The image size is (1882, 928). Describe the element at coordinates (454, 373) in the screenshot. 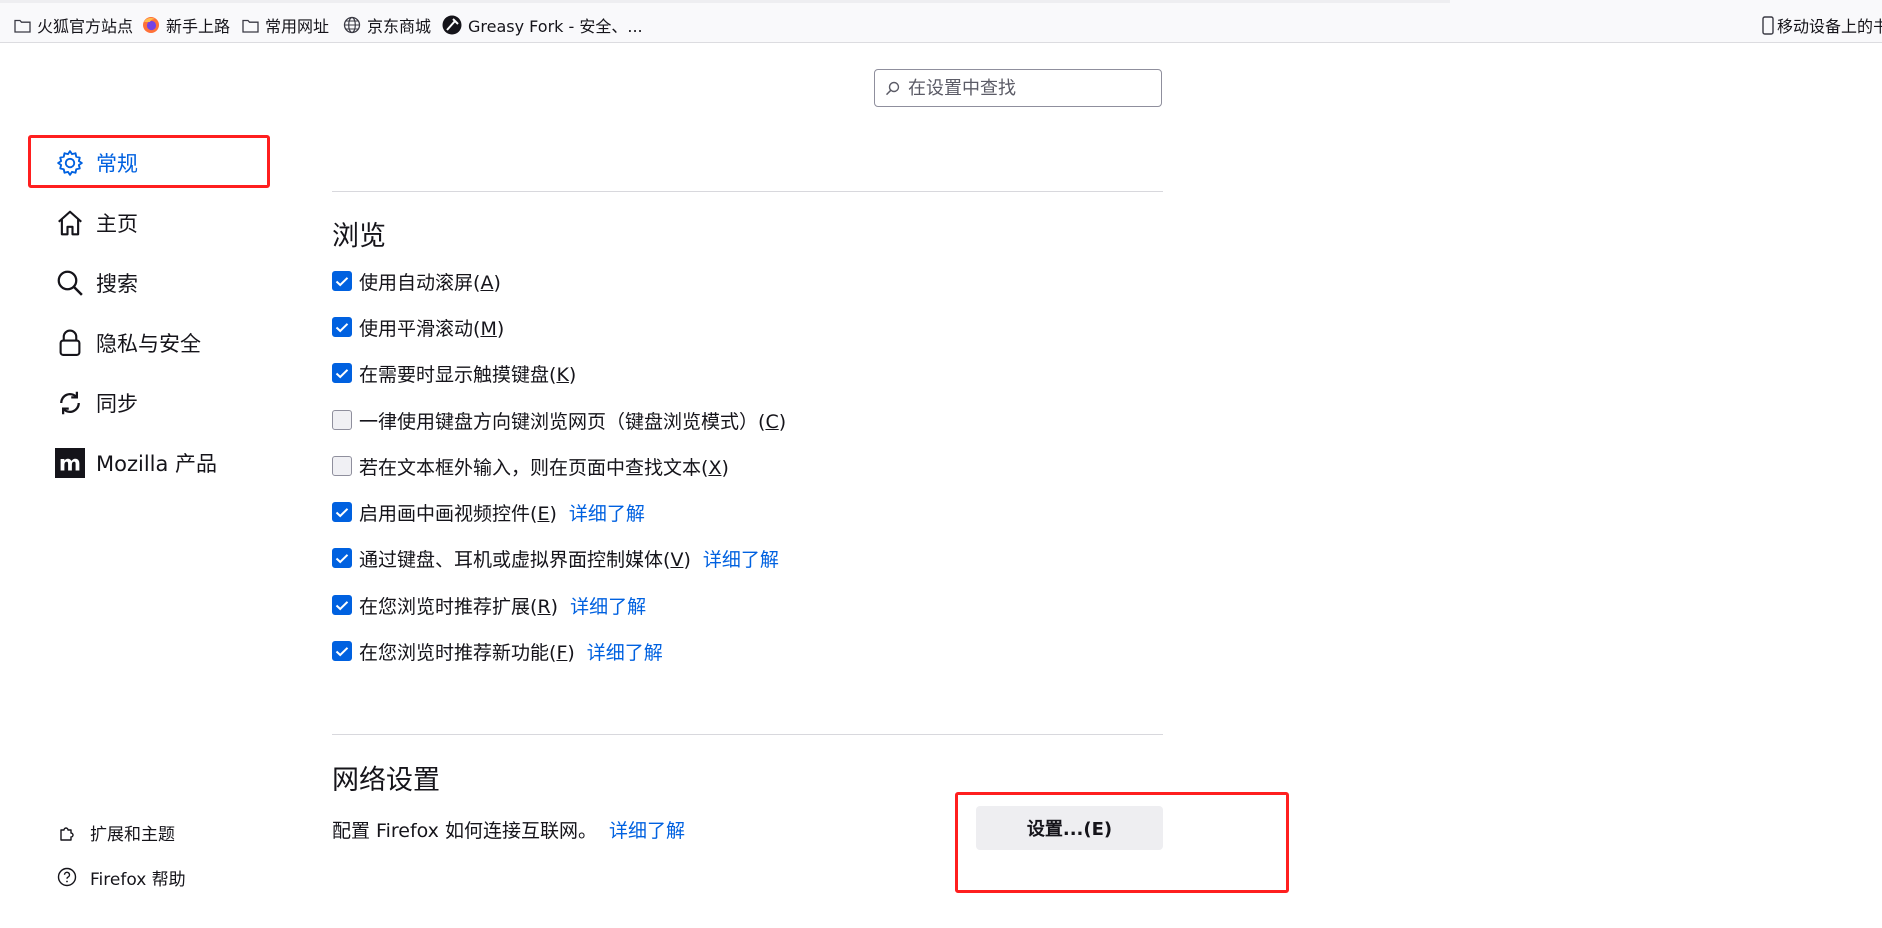

I see `option-touch-keyboard: 在需要时显示触摸键盘(K)` at that location.